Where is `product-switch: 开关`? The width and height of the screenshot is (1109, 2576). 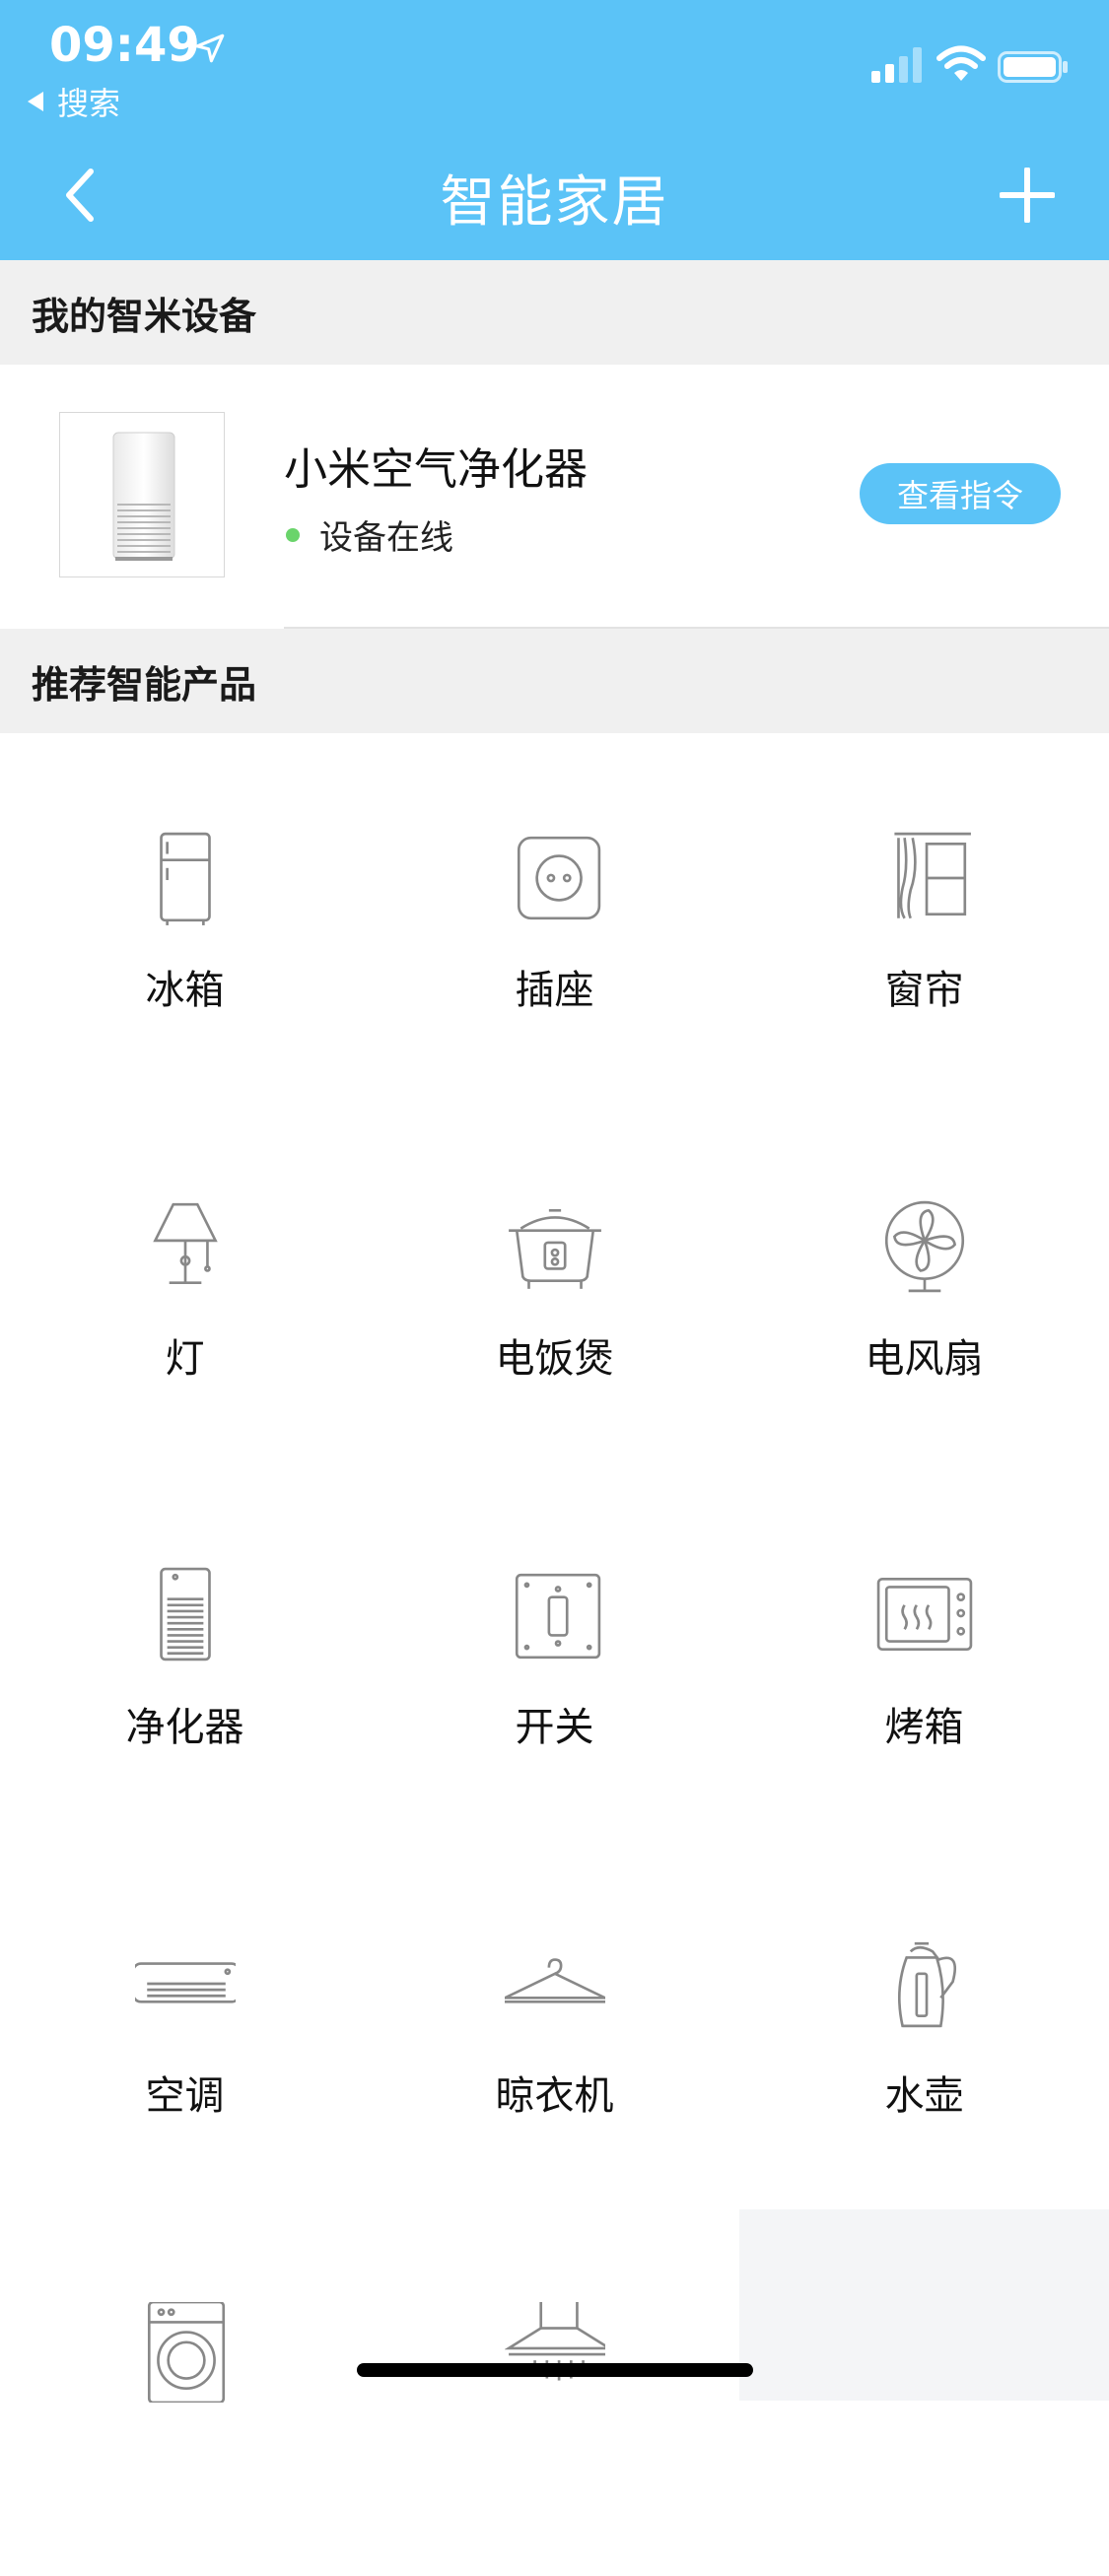
product-switch: 开关 is located at coordinates (555, 1654).